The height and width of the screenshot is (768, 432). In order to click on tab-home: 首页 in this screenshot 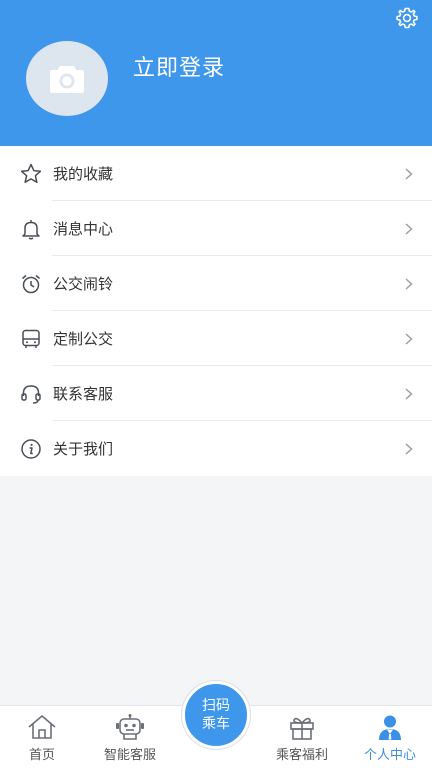, I will do `click(42, 737)`.